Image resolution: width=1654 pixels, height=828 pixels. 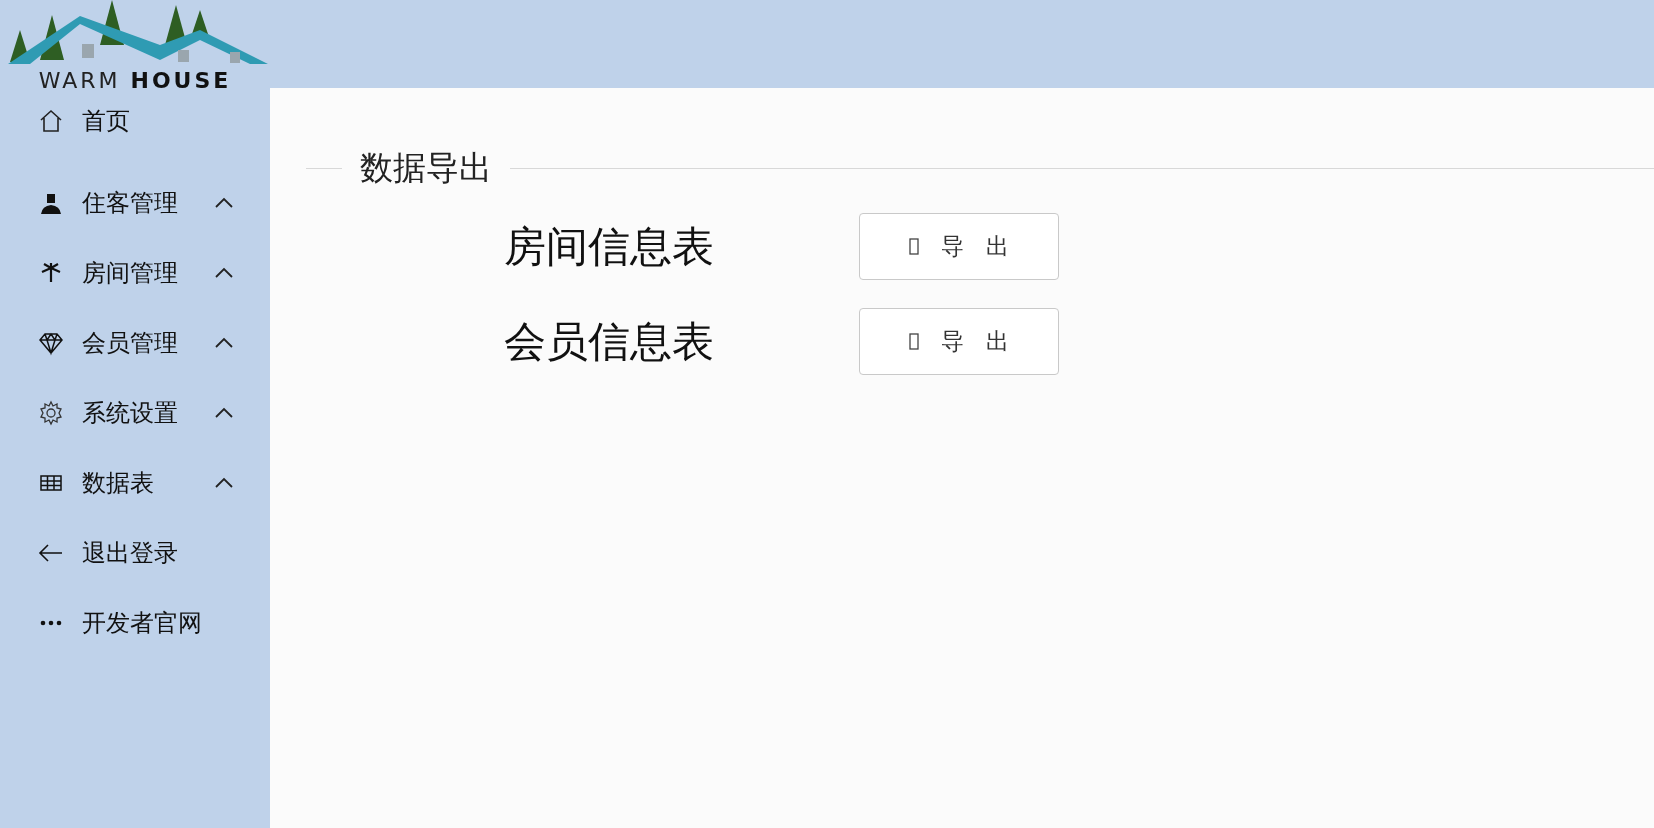 I want to click on section-title: 数据导出, so click(x=426, y=168).